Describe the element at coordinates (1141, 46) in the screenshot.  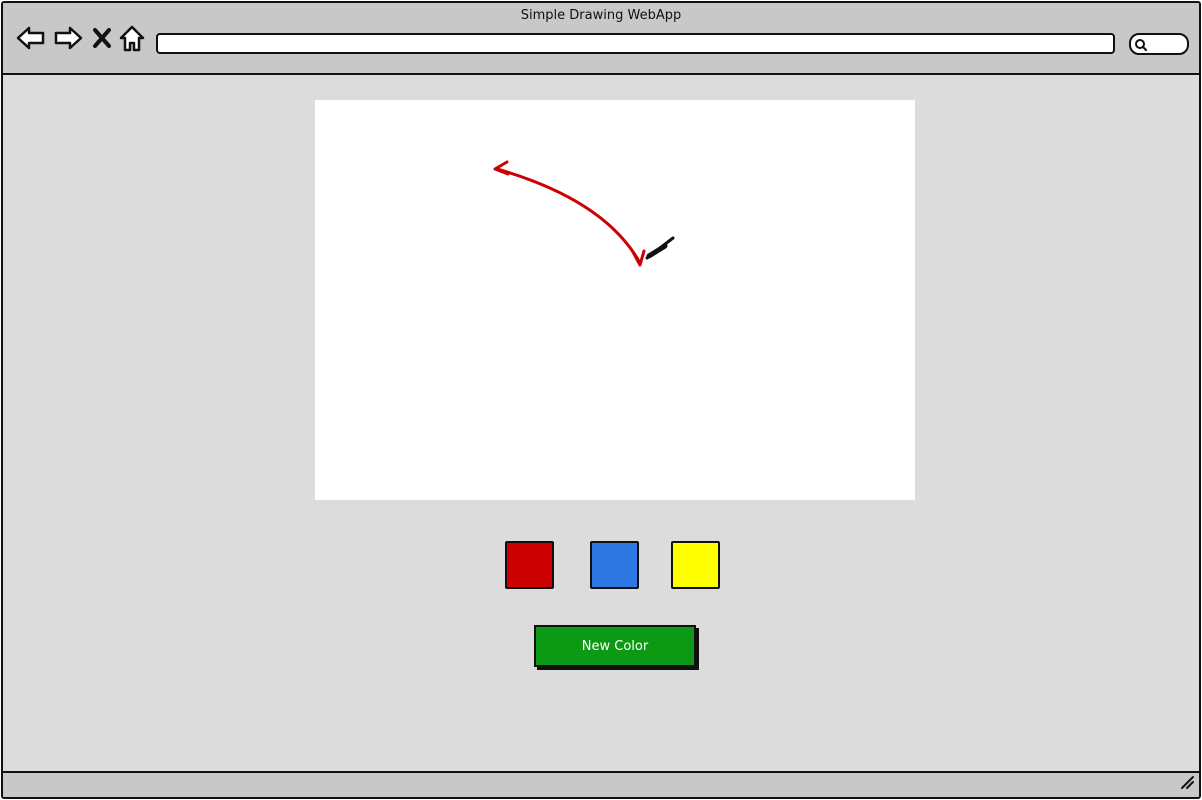
I see `search-icon` at that location.